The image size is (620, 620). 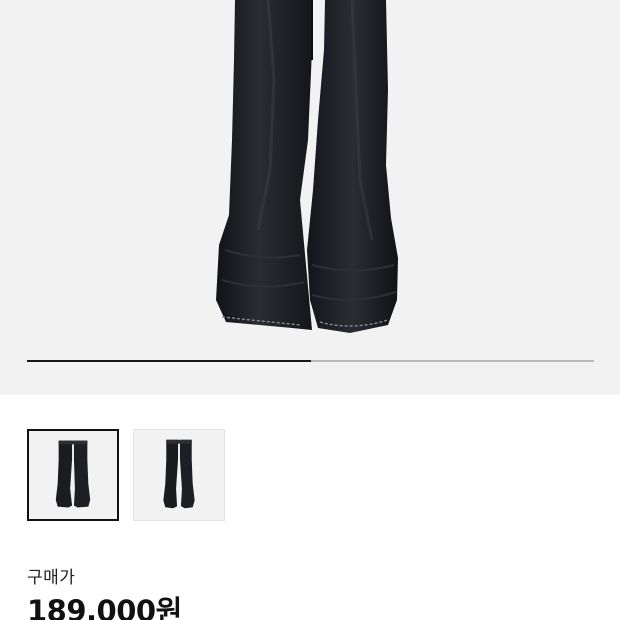 What do you see at coordinates (51, 578) in the screenshot?
I see `price-label: 구매가` at bounding box center [51, 578].